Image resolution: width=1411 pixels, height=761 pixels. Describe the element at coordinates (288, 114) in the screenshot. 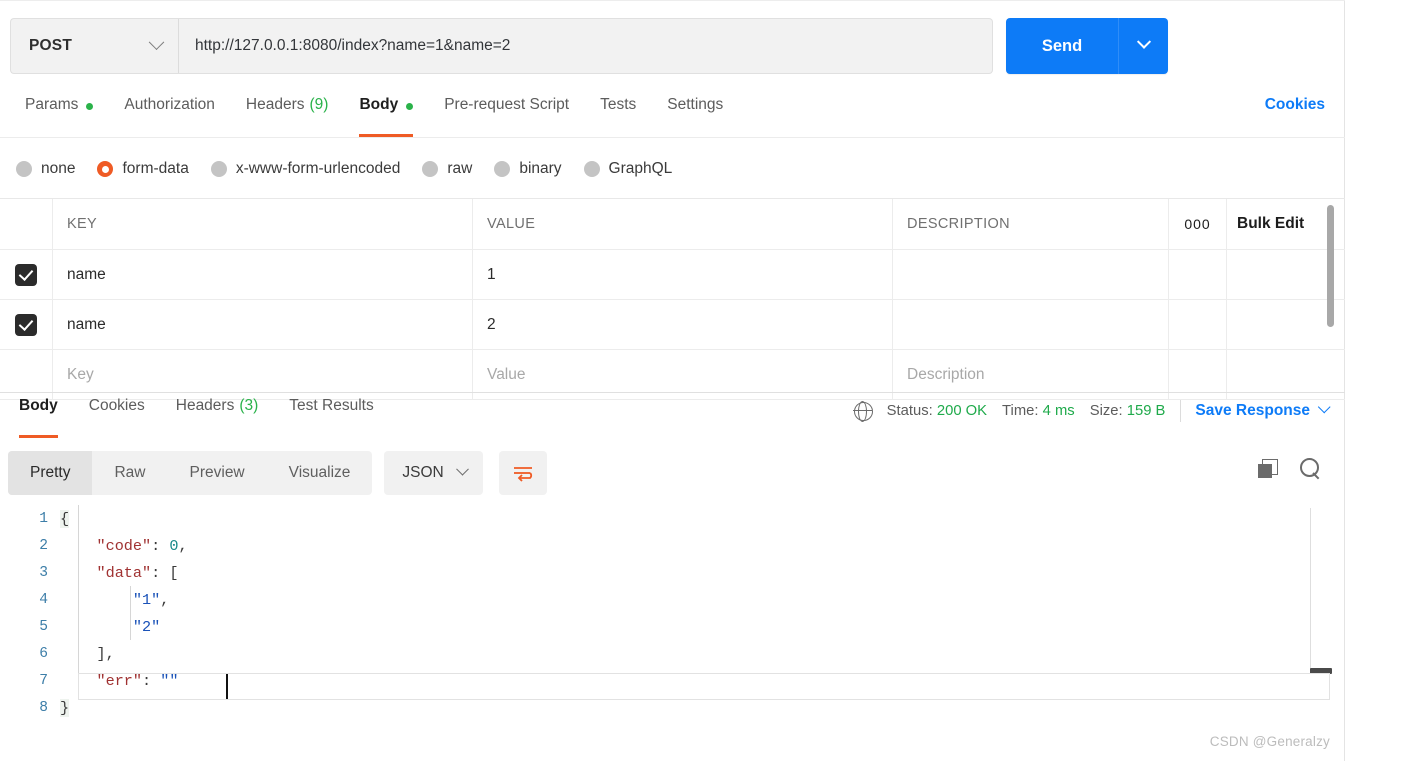

I see `tab-headers: Headers (9)` at that location.